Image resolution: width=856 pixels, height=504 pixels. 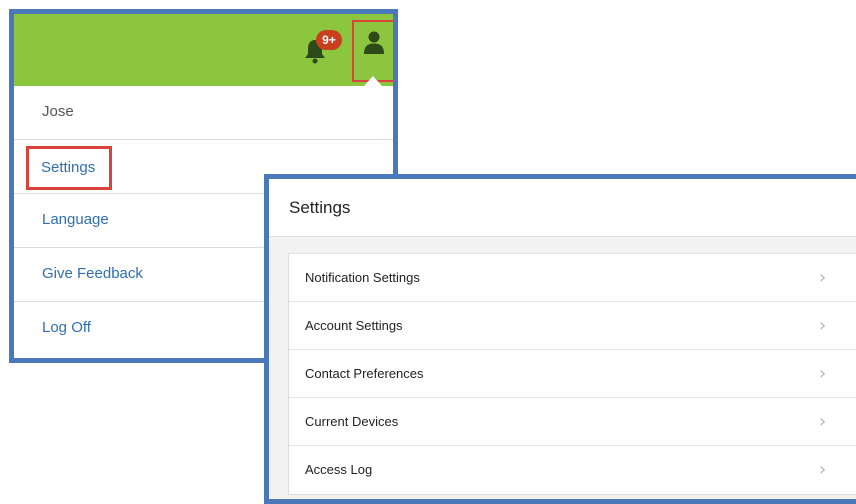 What do you see at coordinates (572, 278) in the screenshot?
I see `settings-row-notification-settings: Notification Settings ›` at bounding box center [572, 278].